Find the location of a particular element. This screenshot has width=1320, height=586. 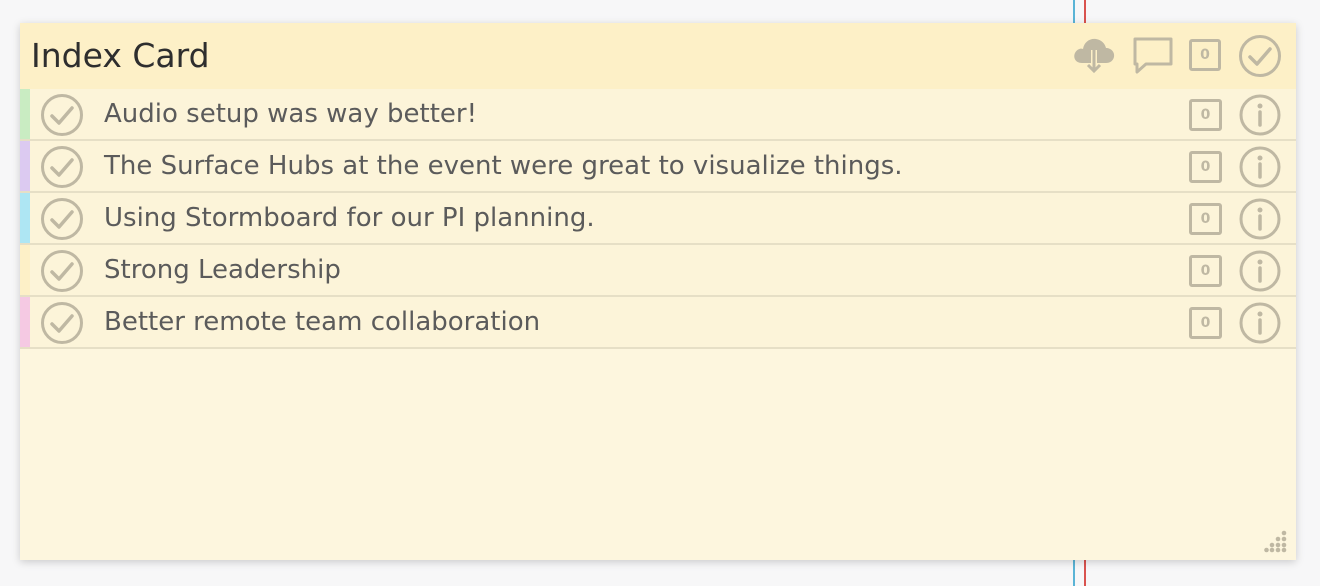

list-item: Better remote team collaboration 0 is located at coordinates (658, 323).